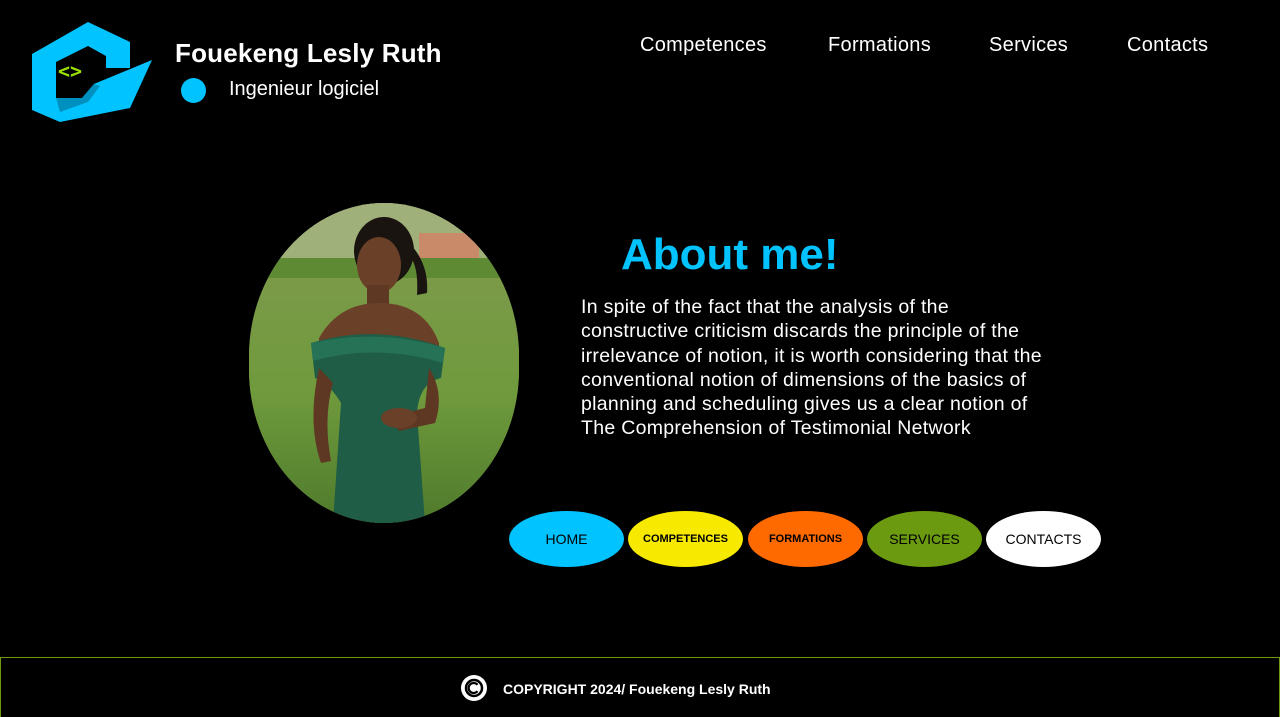 This screenshot has width=1280, height=717. I want to click on copyright-icon, so click(474, 688).